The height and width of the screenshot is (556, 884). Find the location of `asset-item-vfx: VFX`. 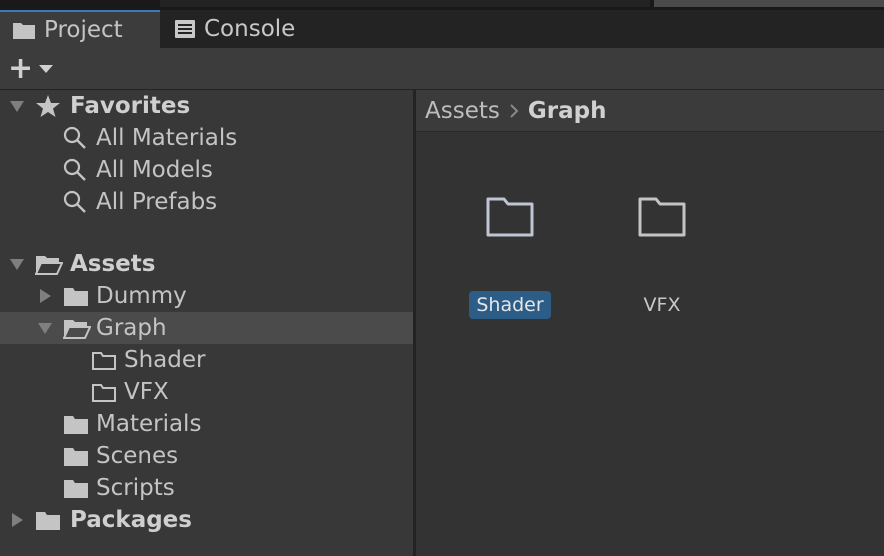

asset-item-vfx: VFX is located at coordinates (662, 259).